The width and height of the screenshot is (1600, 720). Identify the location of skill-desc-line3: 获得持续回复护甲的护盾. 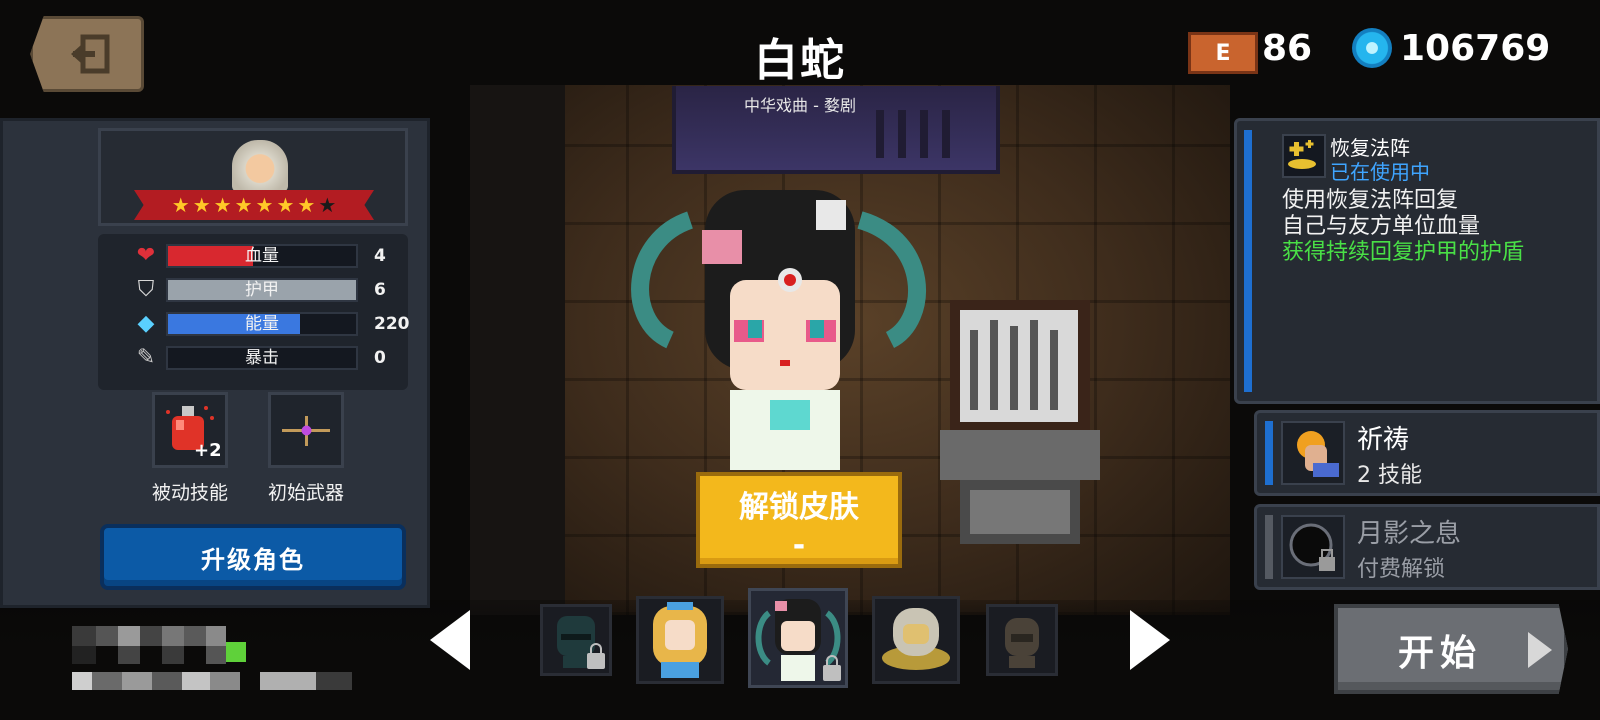
(1403, 252).